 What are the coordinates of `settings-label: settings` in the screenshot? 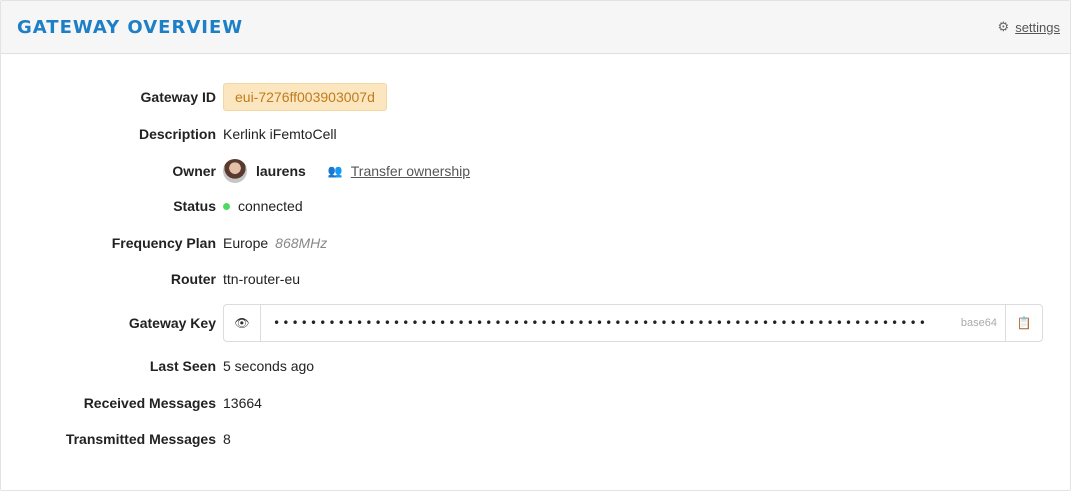 It's located at (1037, 27).